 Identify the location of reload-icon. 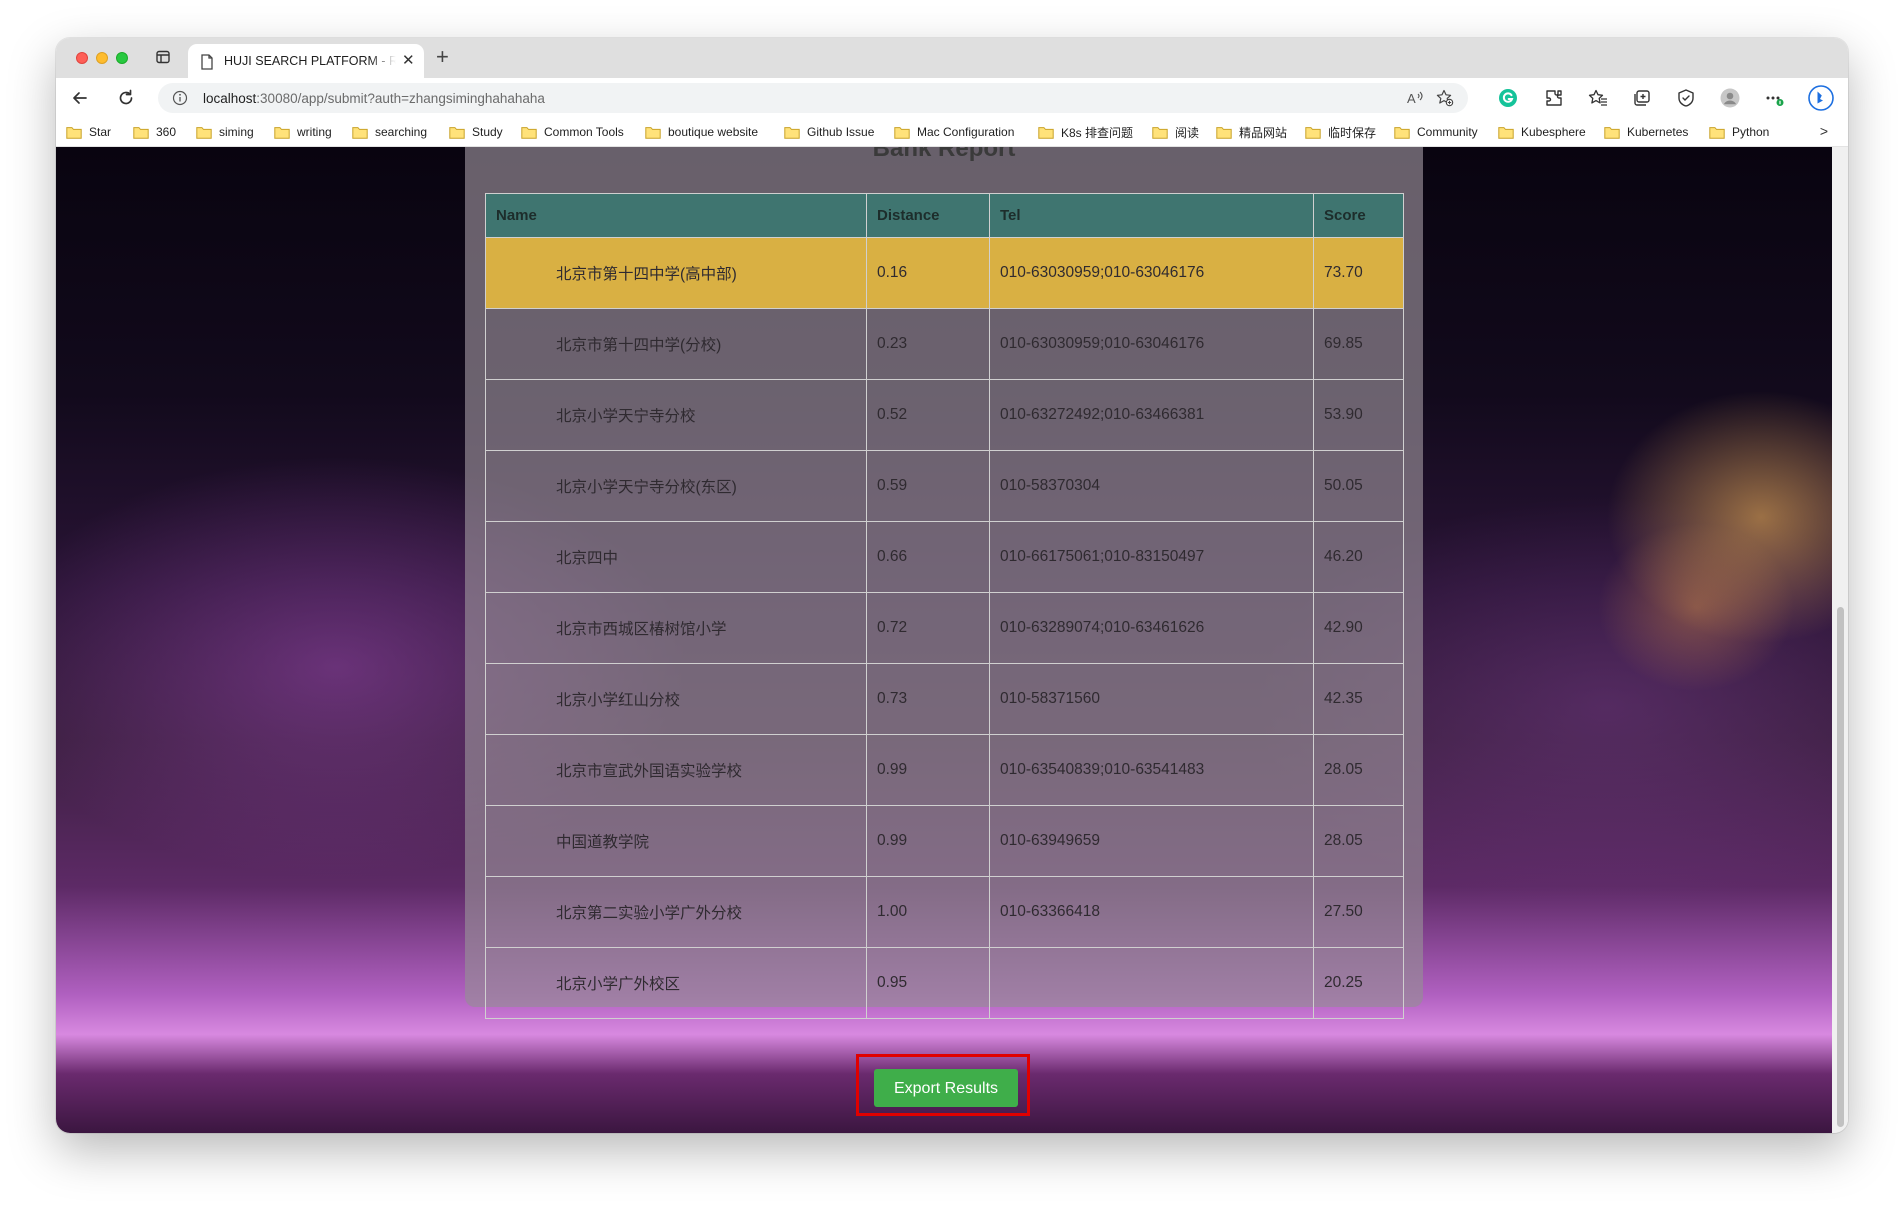
(126, 98).